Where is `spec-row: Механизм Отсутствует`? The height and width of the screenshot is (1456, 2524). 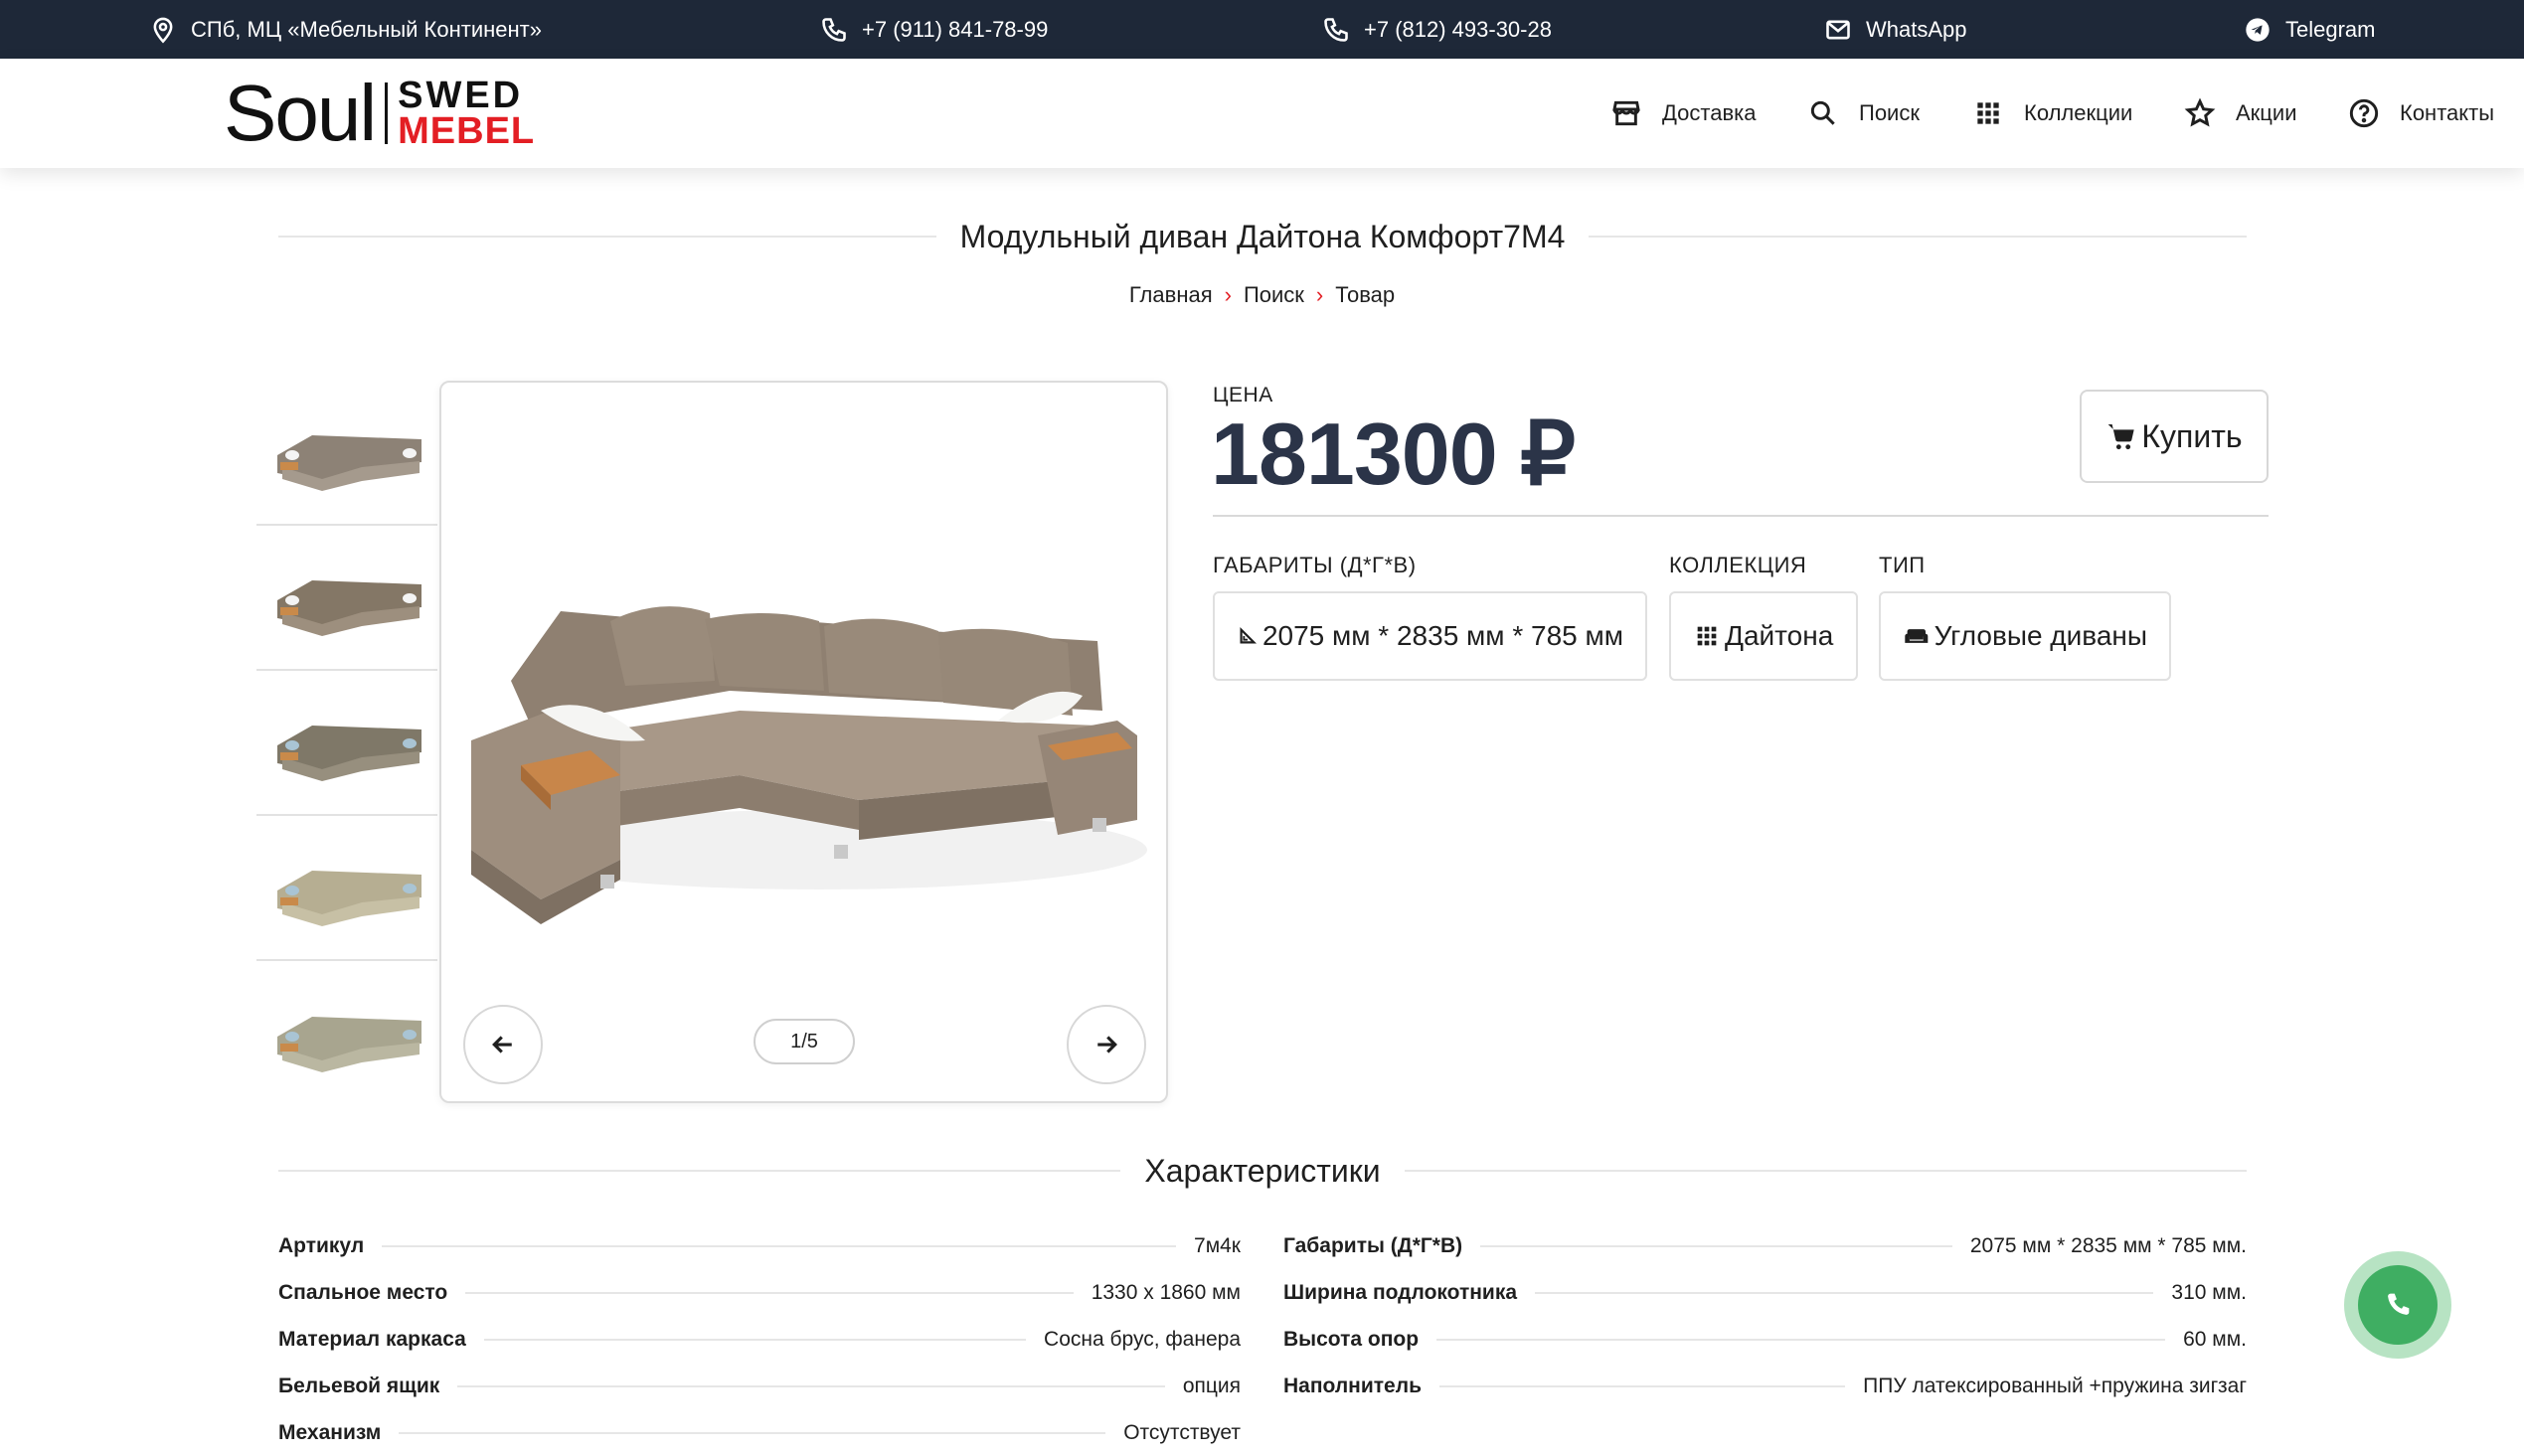
spec-row: Механизм Отсутствует is located at coordinates (759, 1432).